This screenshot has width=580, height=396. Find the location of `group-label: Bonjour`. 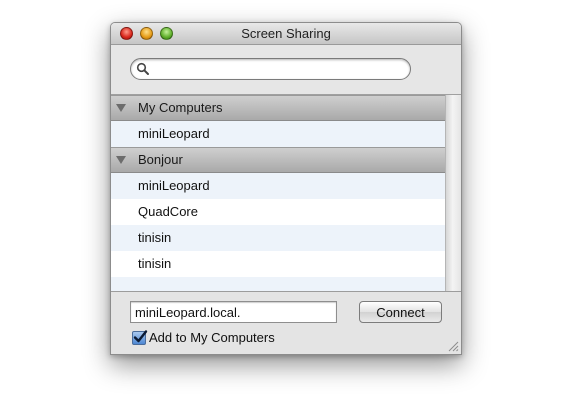

group-label: Bonjour is located at coordinates (160, 159).